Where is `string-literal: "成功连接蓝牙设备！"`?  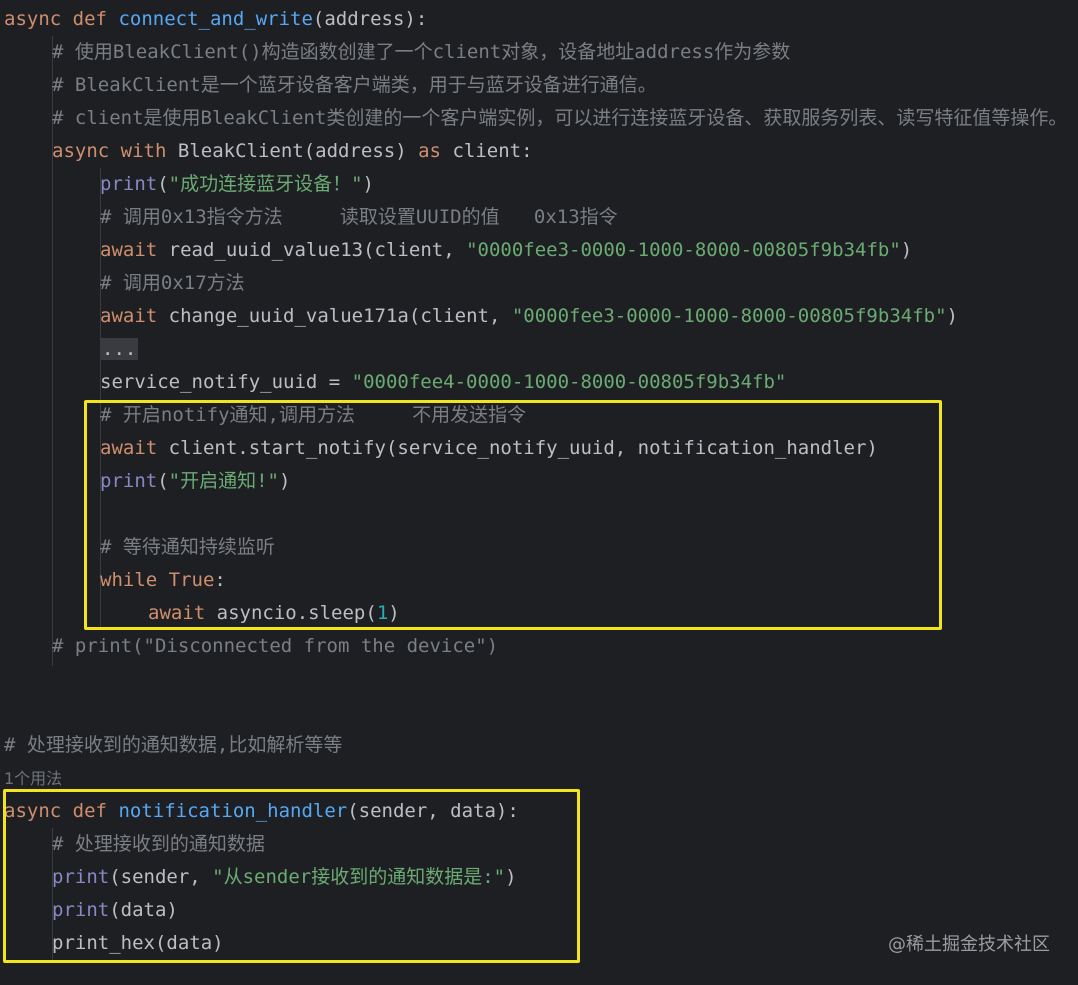 string-literal: "成功连接蓝牙设备！" is located at coordinates (265, 184).